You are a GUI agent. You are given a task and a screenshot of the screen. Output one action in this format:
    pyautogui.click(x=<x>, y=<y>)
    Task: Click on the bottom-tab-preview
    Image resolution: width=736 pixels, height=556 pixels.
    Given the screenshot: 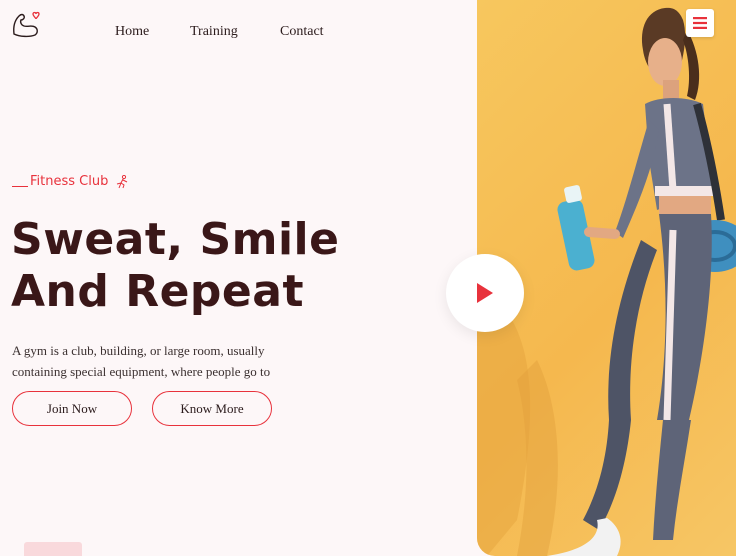 What is the action you would take?
    pyautogui.click(x=53, y=549)
    